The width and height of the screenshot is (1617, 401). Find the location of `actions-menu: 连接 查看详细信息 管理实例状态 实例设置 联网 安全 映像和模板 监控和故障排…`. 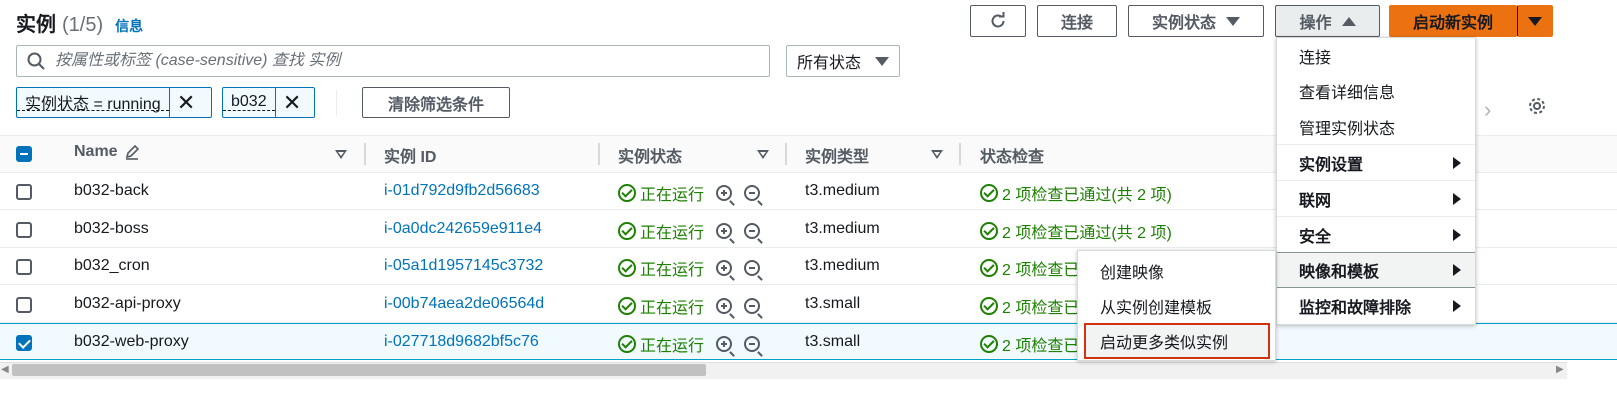

actions-menu: 连接 查看详细信息 管理实例状态 实例设置 联网 安全 映像和模板 监控和故障排… is located at coordinates (1376, 181).